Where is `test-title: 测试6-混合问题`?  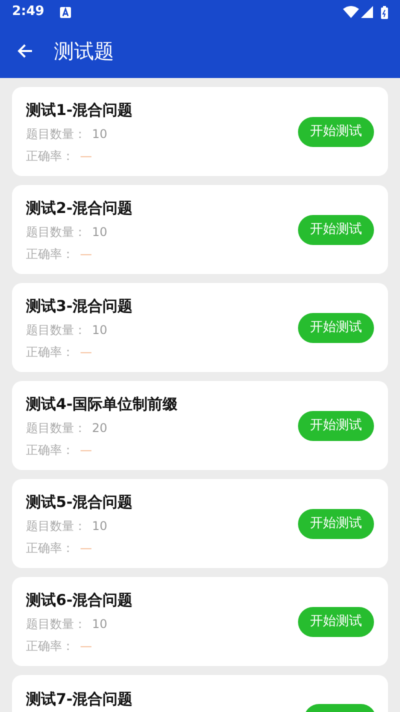 test-title: 测试6-混合问题 is located at coordinates (79, 600).